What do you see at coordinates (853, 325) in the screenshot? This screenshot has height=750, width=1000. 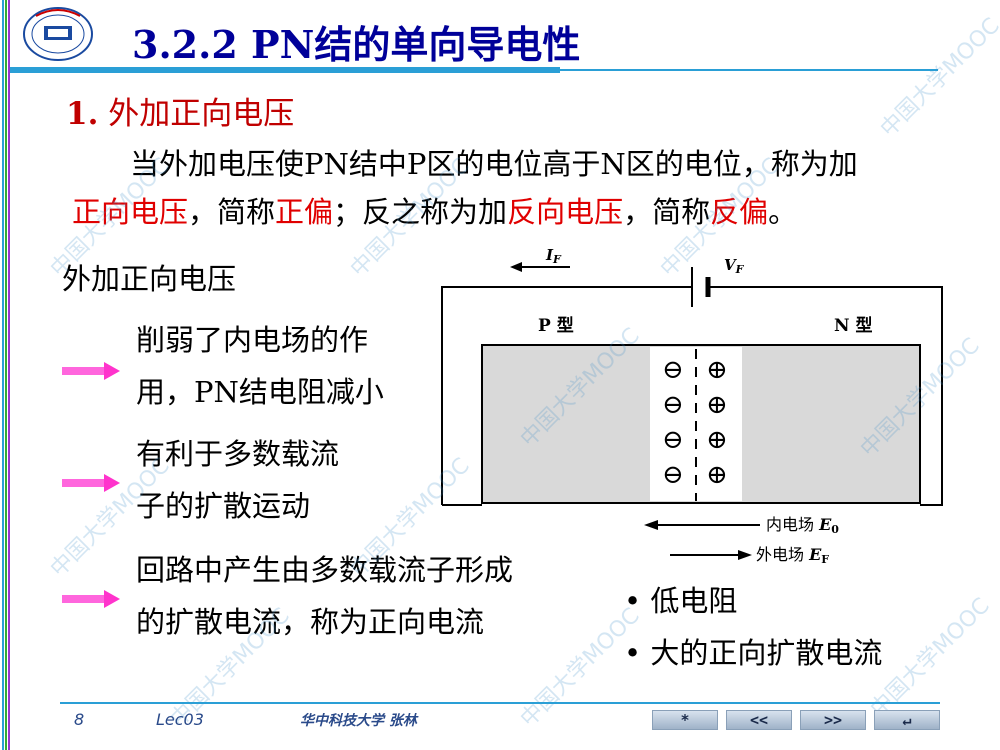 I see `n-type-label: N 型` at bounding box center [853, 325].